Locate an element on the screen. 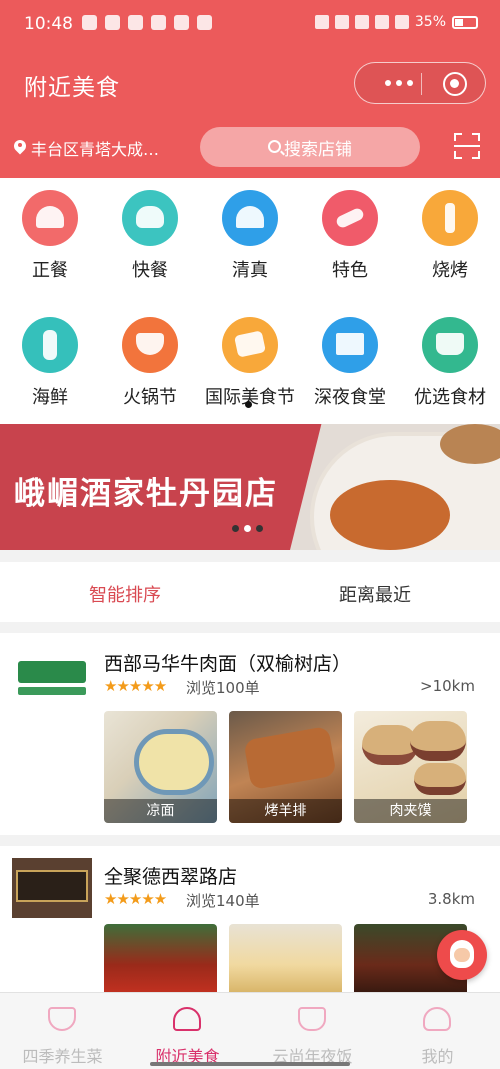 Image resolution: width=500 pixels, height=1069 pixels. more-icon is located at coordinates (399, 83).